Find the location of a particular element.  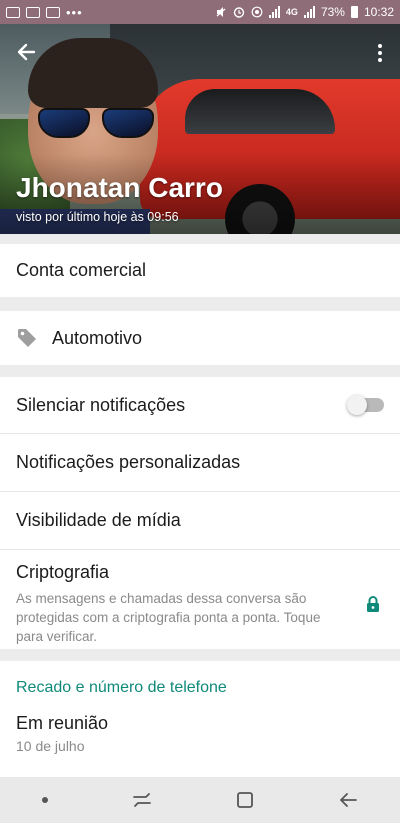

business-account-card: Conta comercial is located at coordinates (200, 270).